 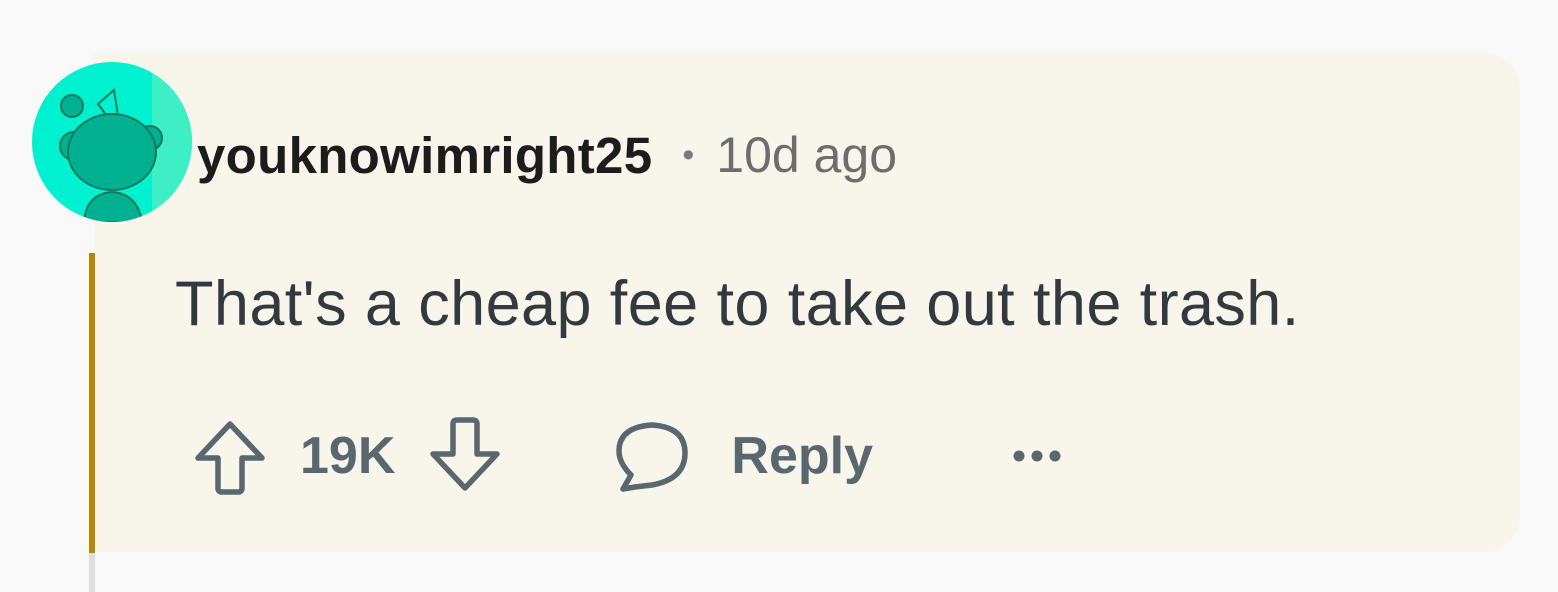 I want to click on reply-button: Reply, so click(x=743, y=456).